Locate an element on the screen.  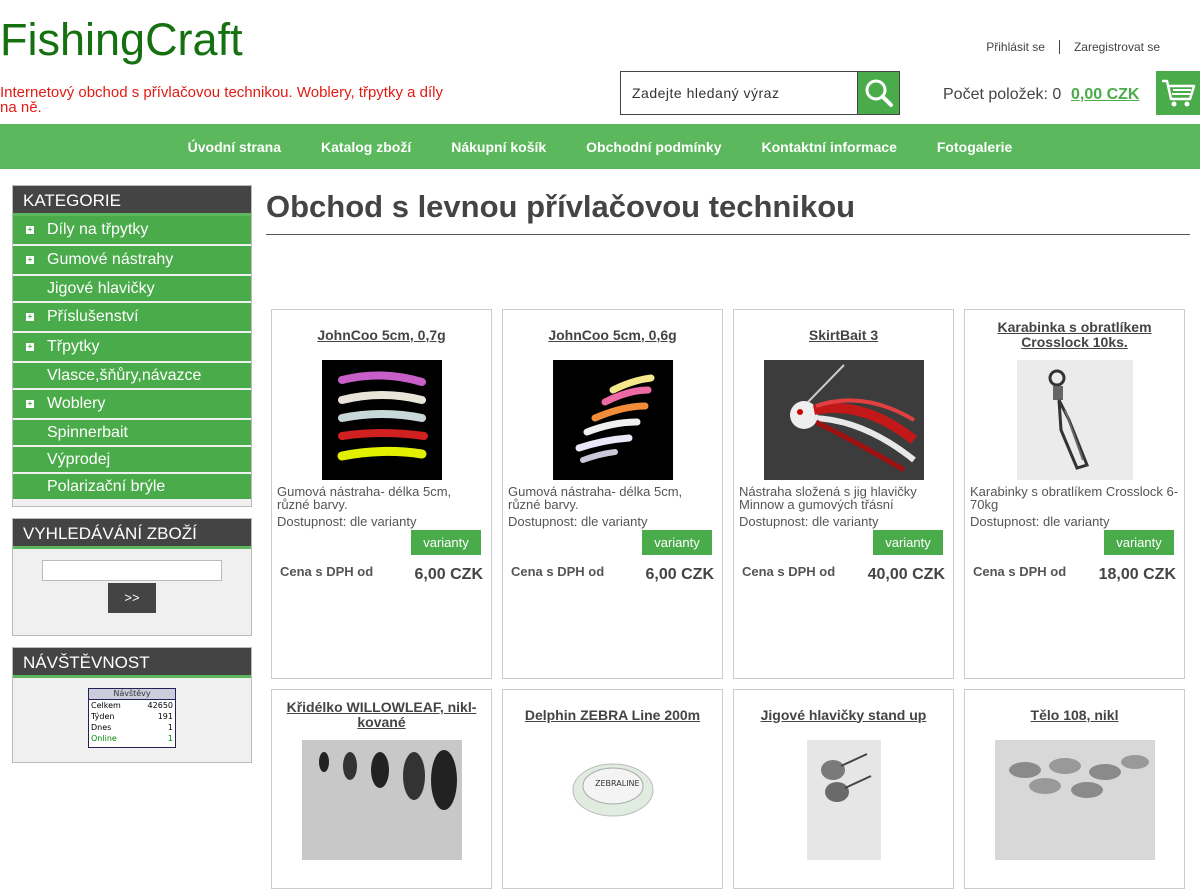
search-bar is located at coordinates (760, 93).